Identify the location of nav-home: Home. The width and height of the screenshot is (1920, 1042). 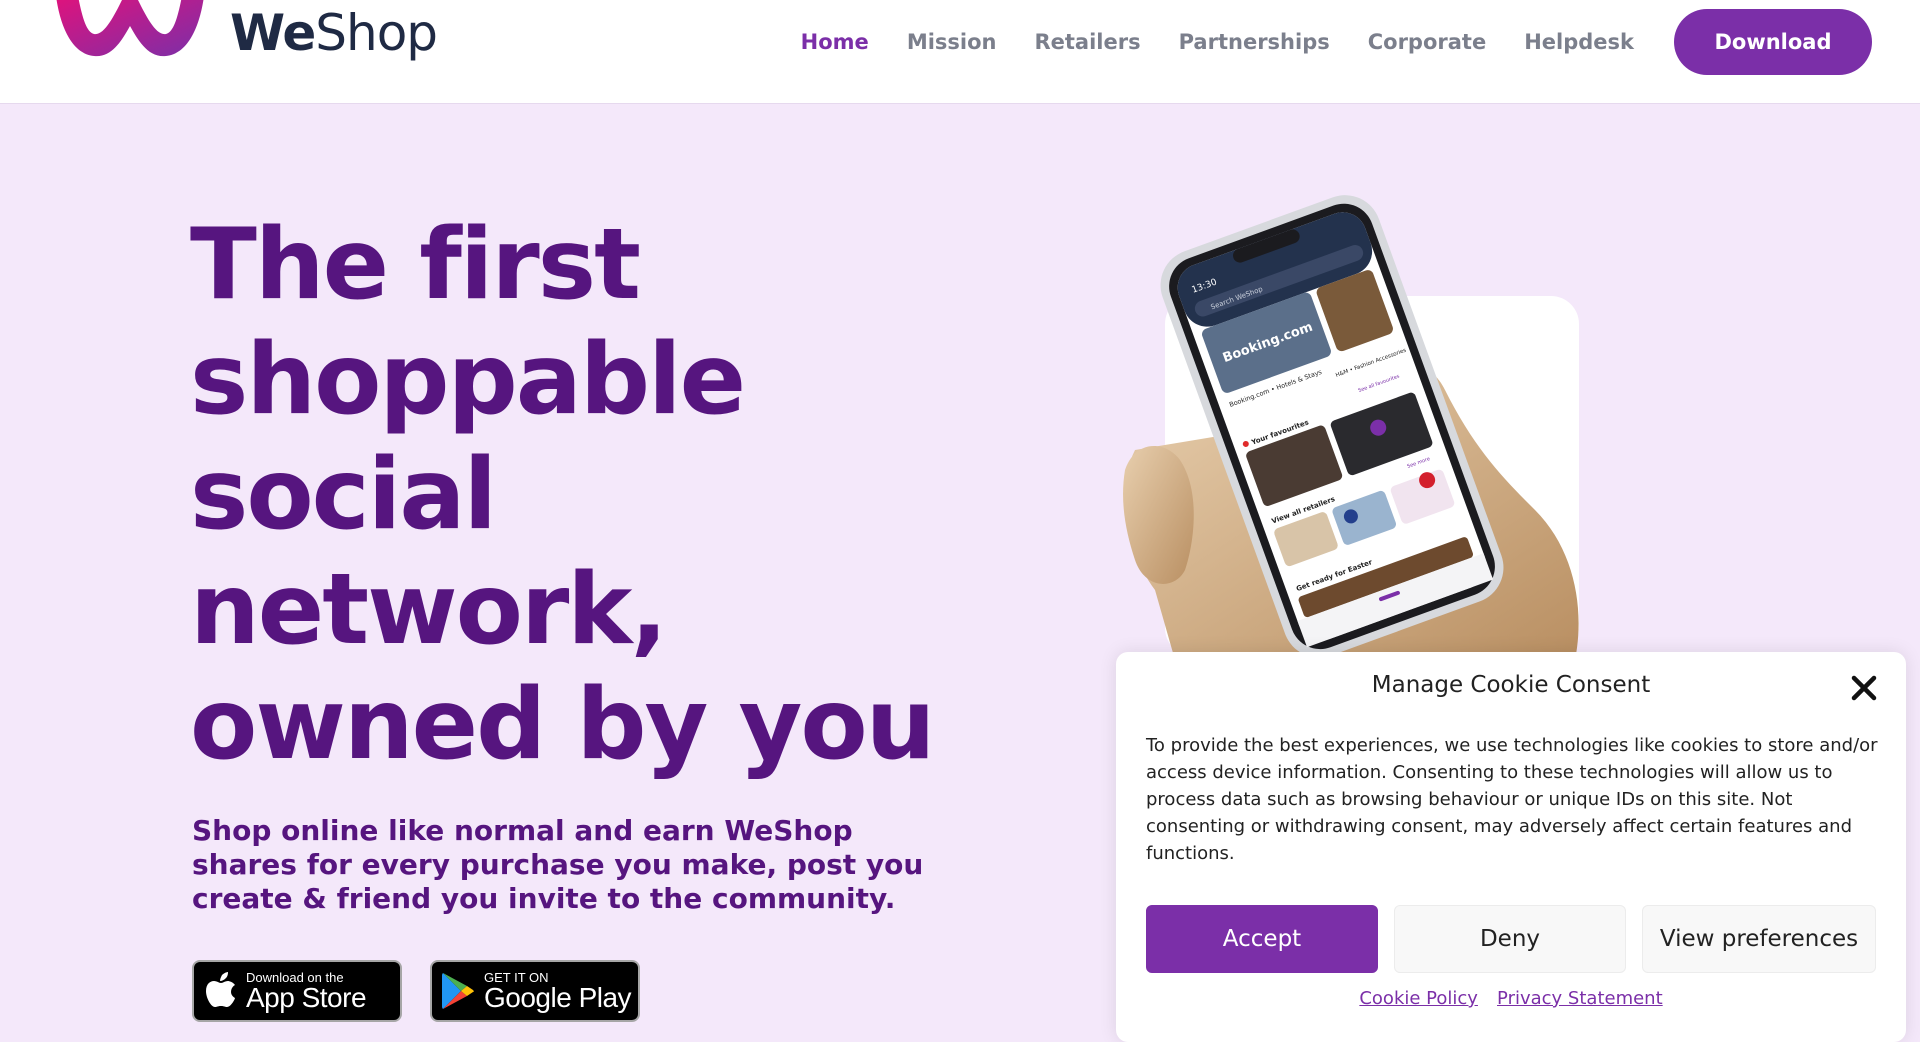
(835, 42).